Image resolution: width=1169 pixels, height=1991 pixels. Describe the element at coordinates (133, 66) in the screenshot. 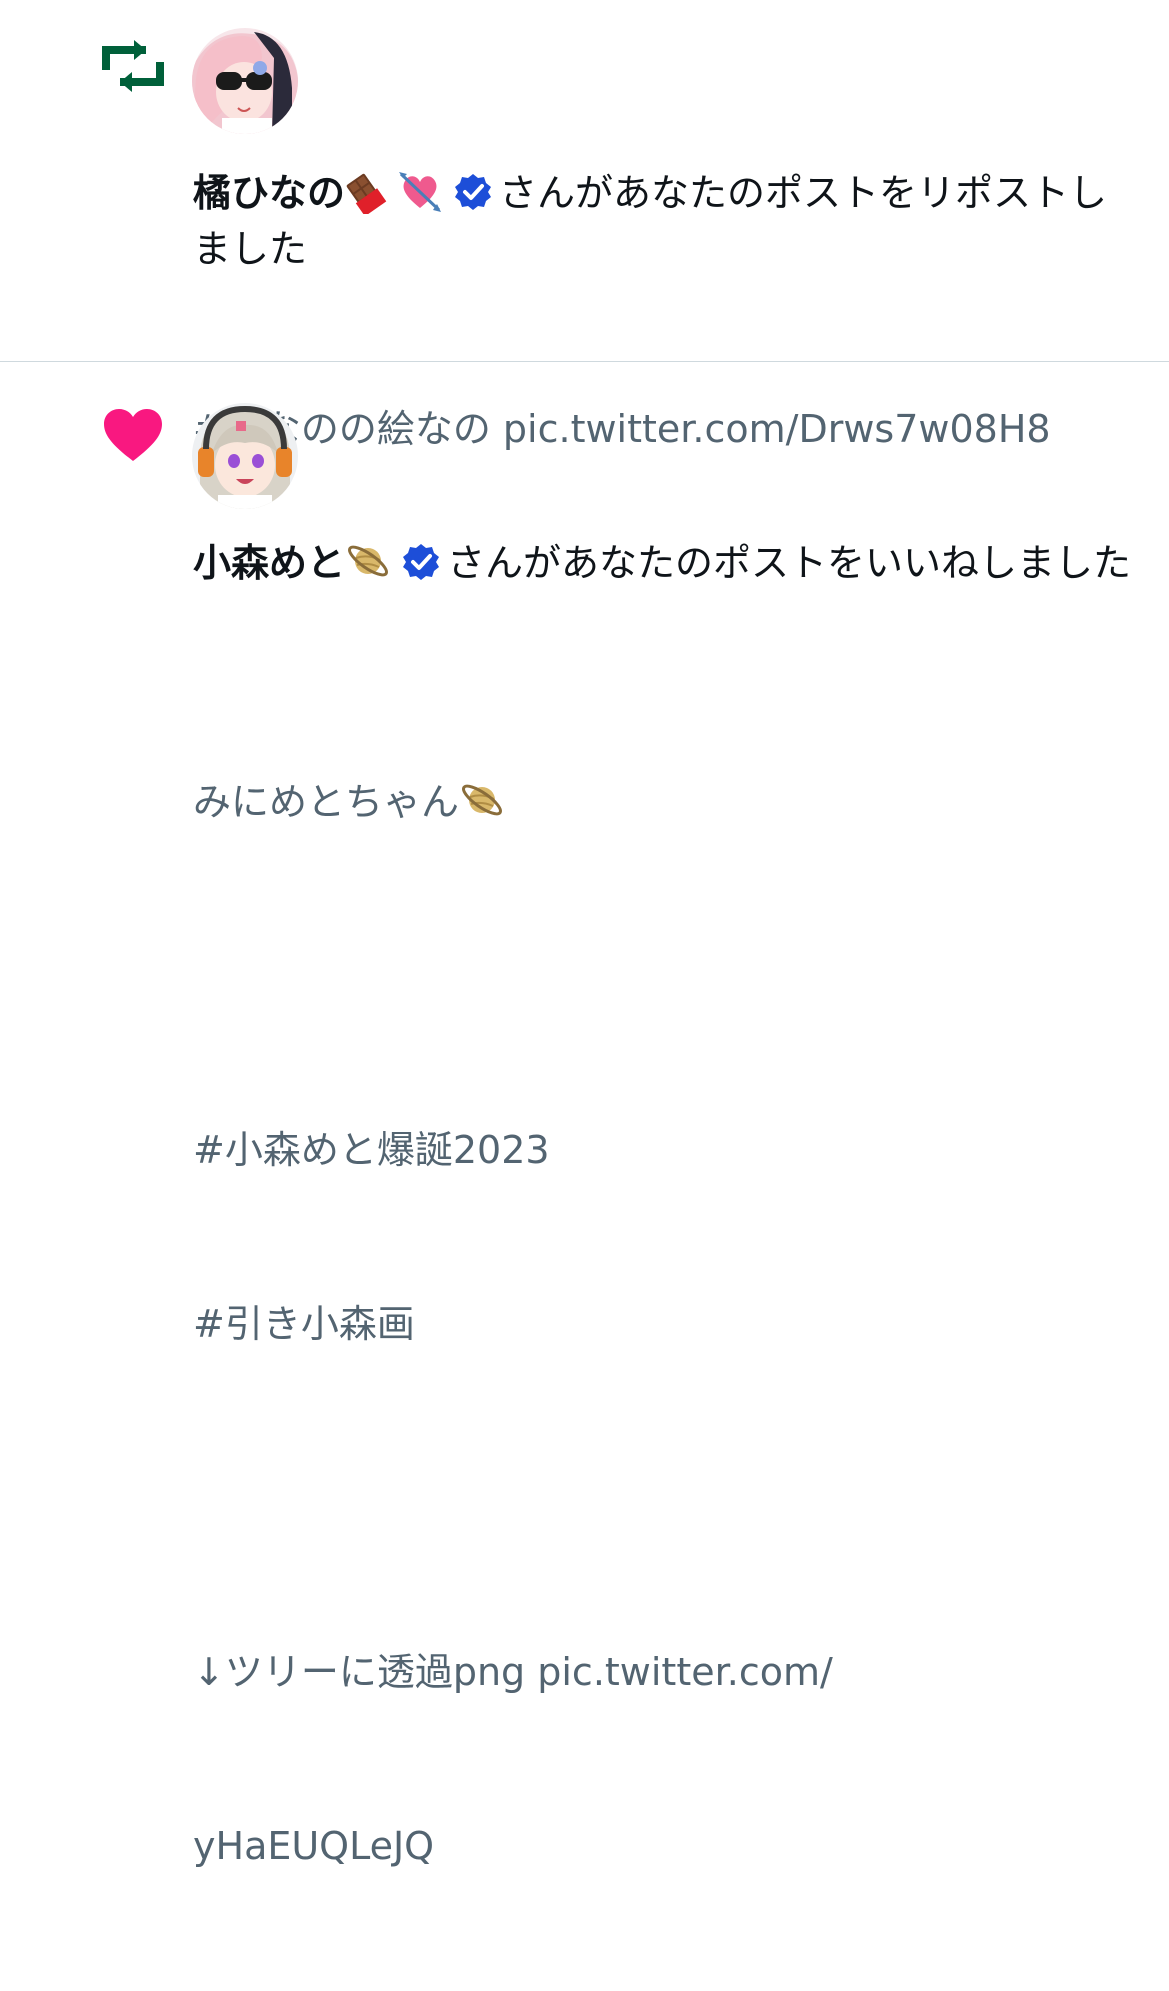

I see `repost-icon` at that location.